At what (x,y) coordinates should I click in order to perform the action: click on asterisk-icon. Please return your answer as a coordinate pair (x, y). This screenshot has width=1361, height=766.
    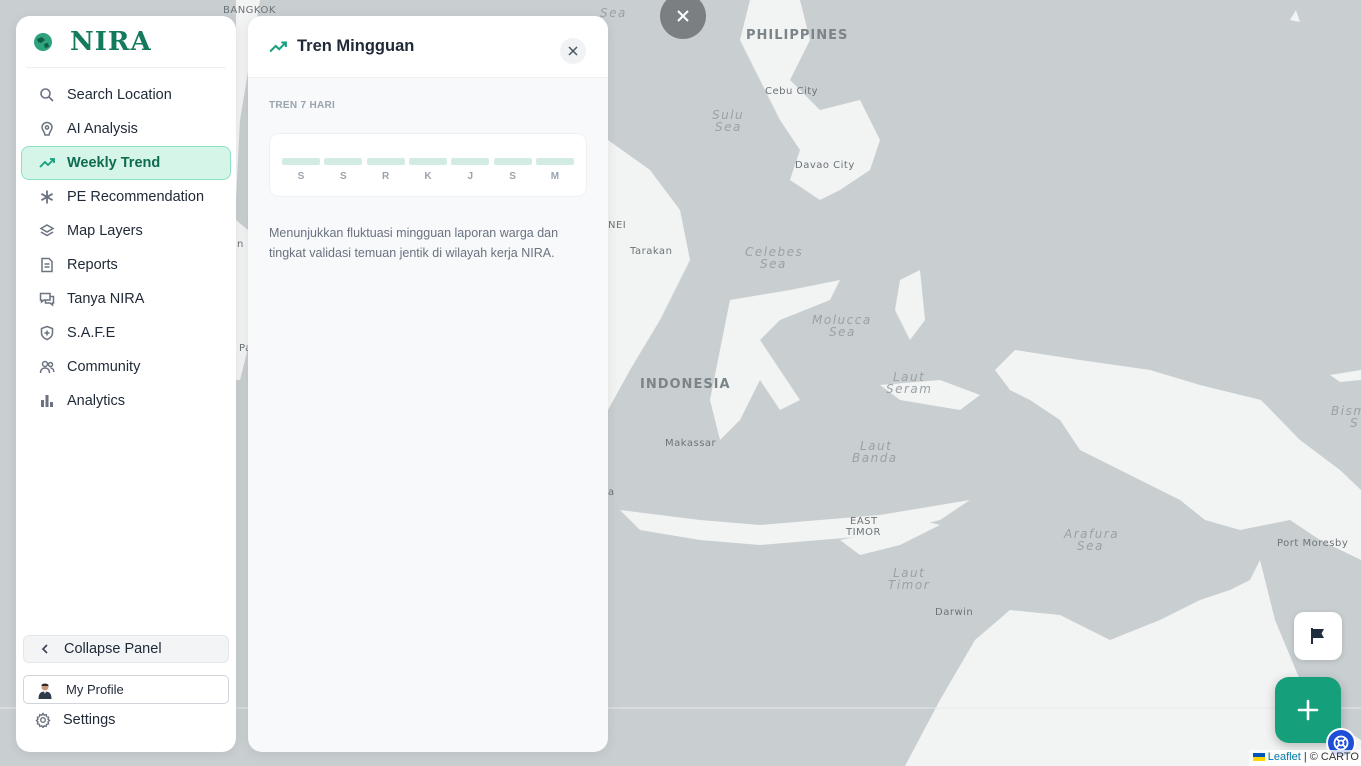
    Looking at the image, I should click on (47, 197).